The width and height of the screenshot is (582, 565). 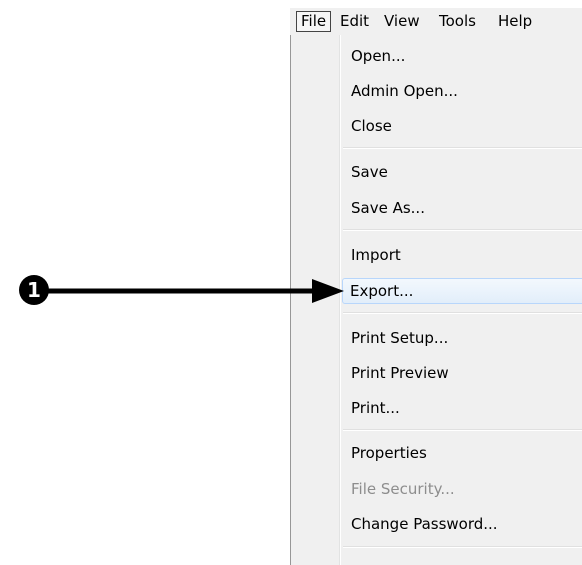 What do you see at coordinates (34, 290) in the screenshot?
I see `callout-number-badge: 1` at bounding box center [34, 290].